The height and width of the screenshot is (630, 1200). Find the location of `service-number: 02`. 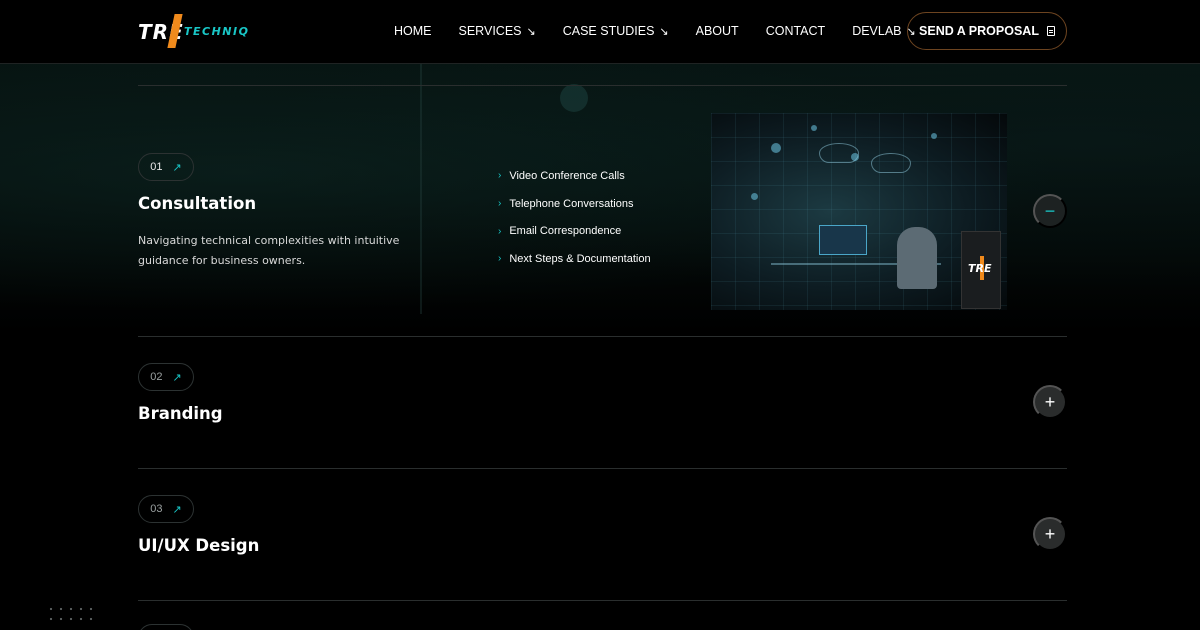

service-number: 02 is located at coordinates (156, 377).